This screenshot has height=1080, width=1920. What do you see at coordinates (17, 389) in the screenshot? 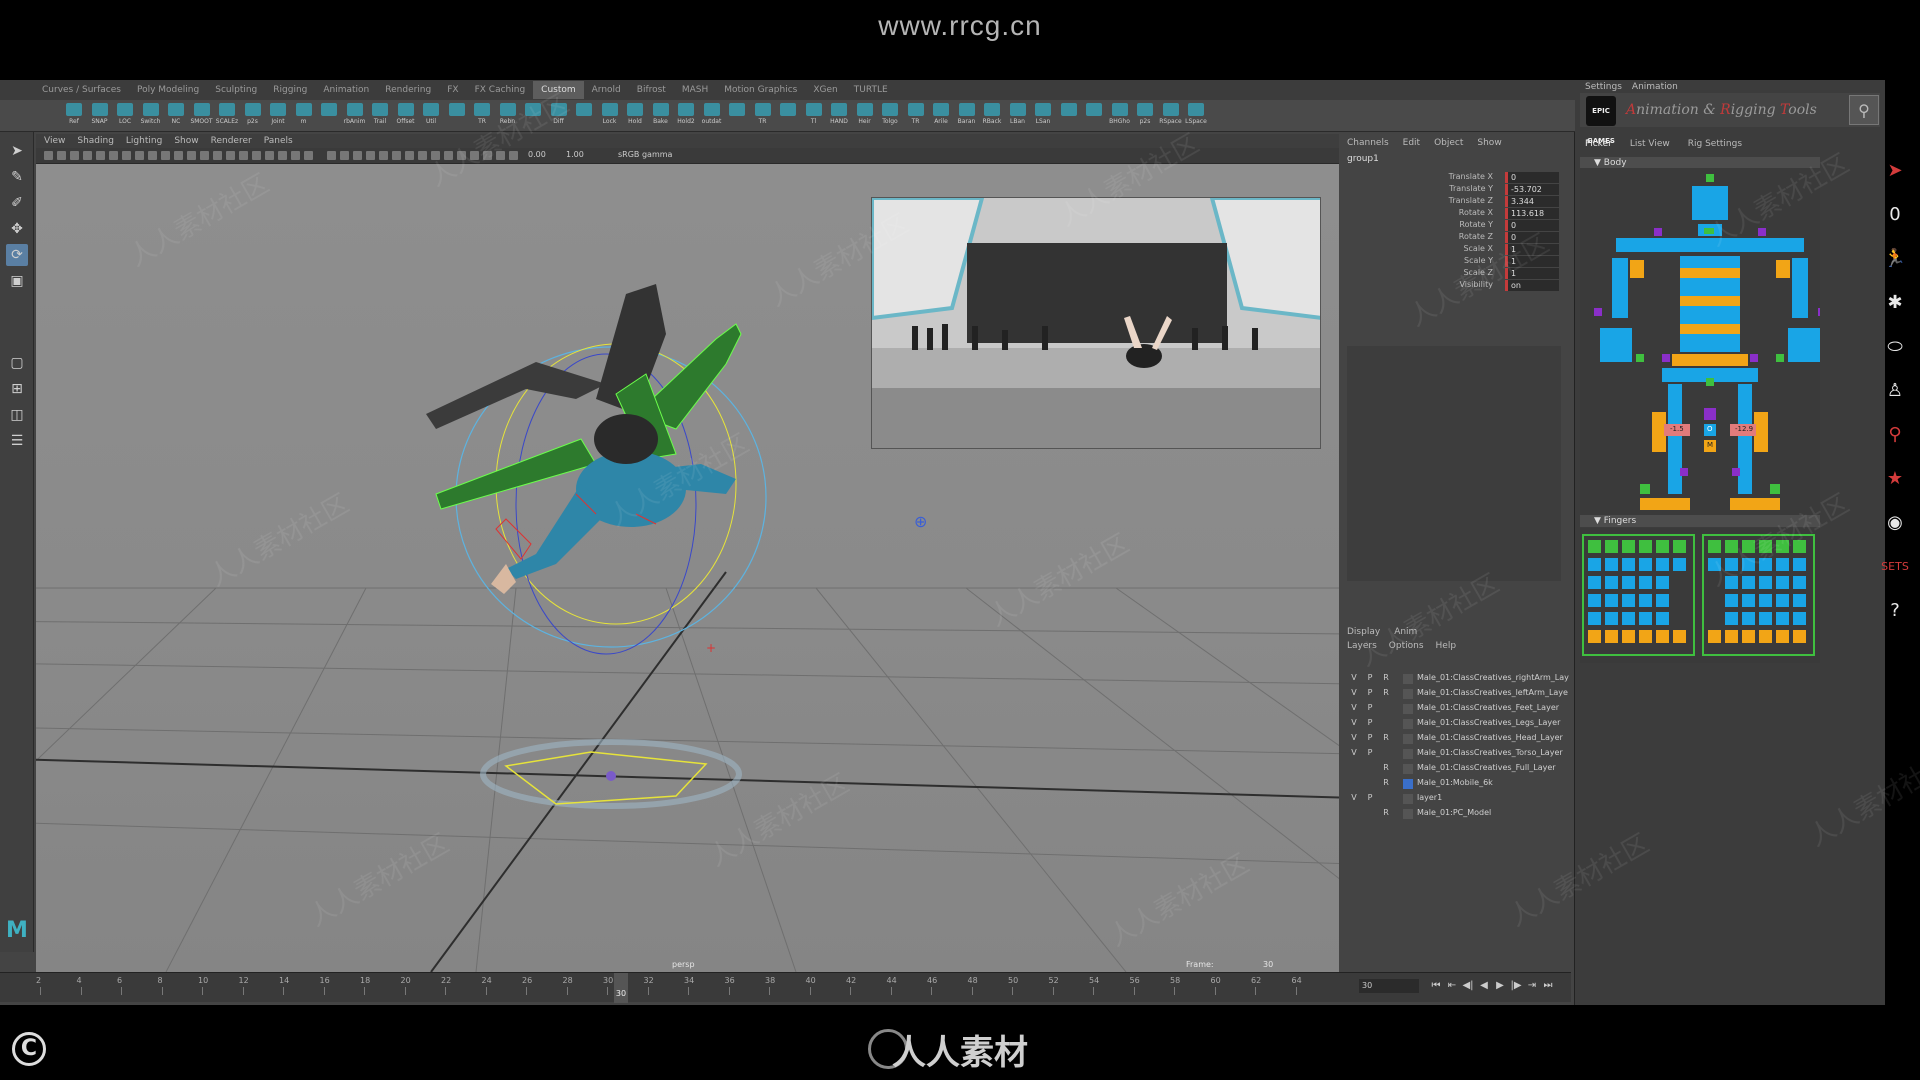
I see `layout-quad-icon: ⊞` at bounding box center [17, 389].